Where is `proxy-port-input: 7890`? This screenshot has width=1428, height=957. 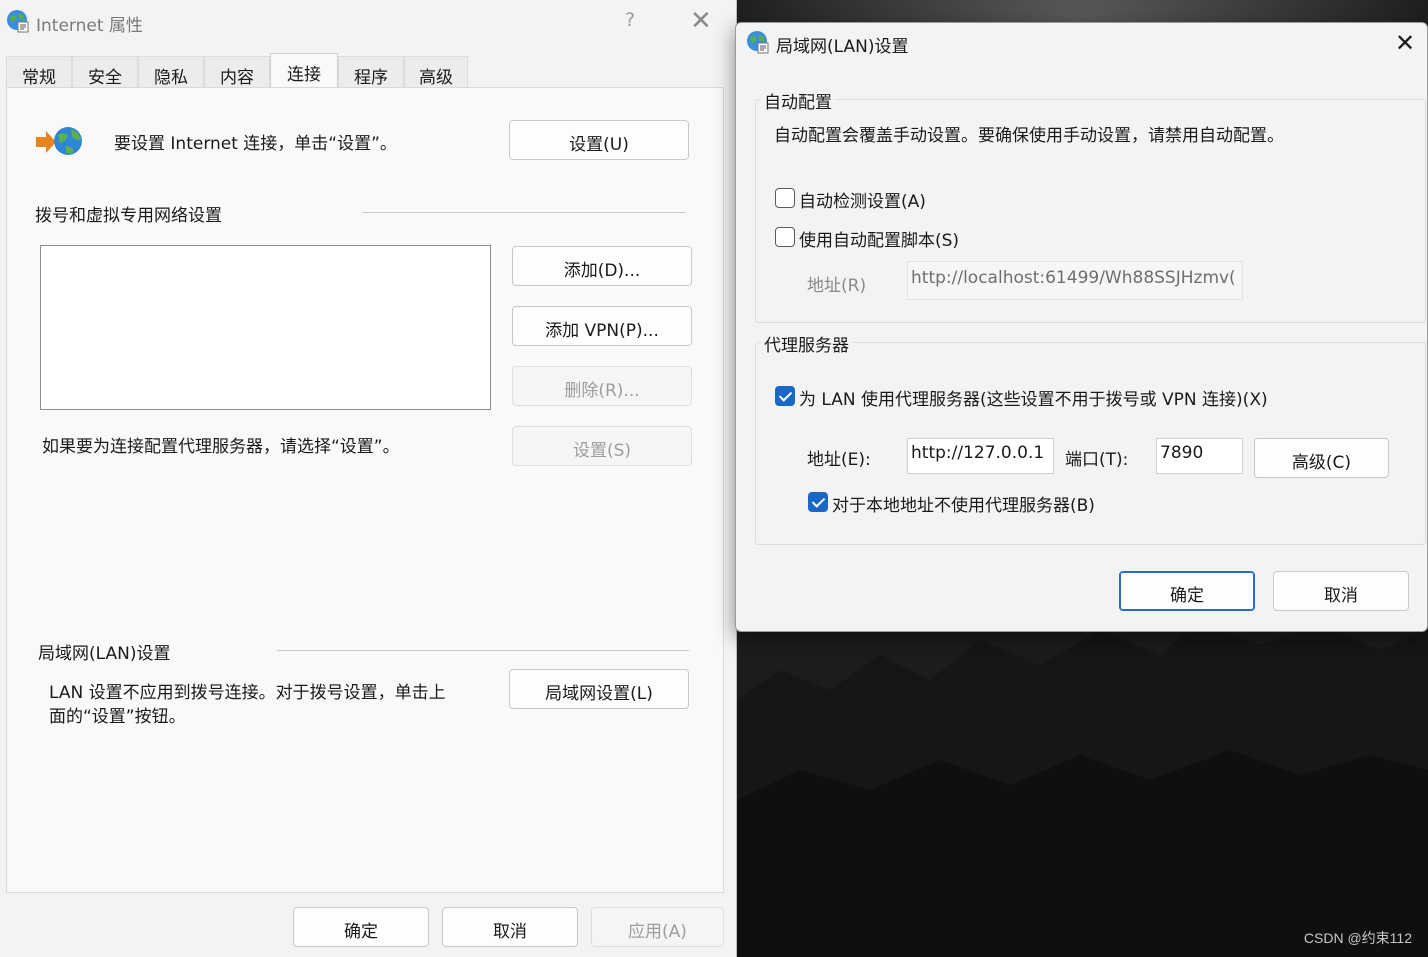 proxy-port-input: 7890 is located at coordinates (1199, 456).